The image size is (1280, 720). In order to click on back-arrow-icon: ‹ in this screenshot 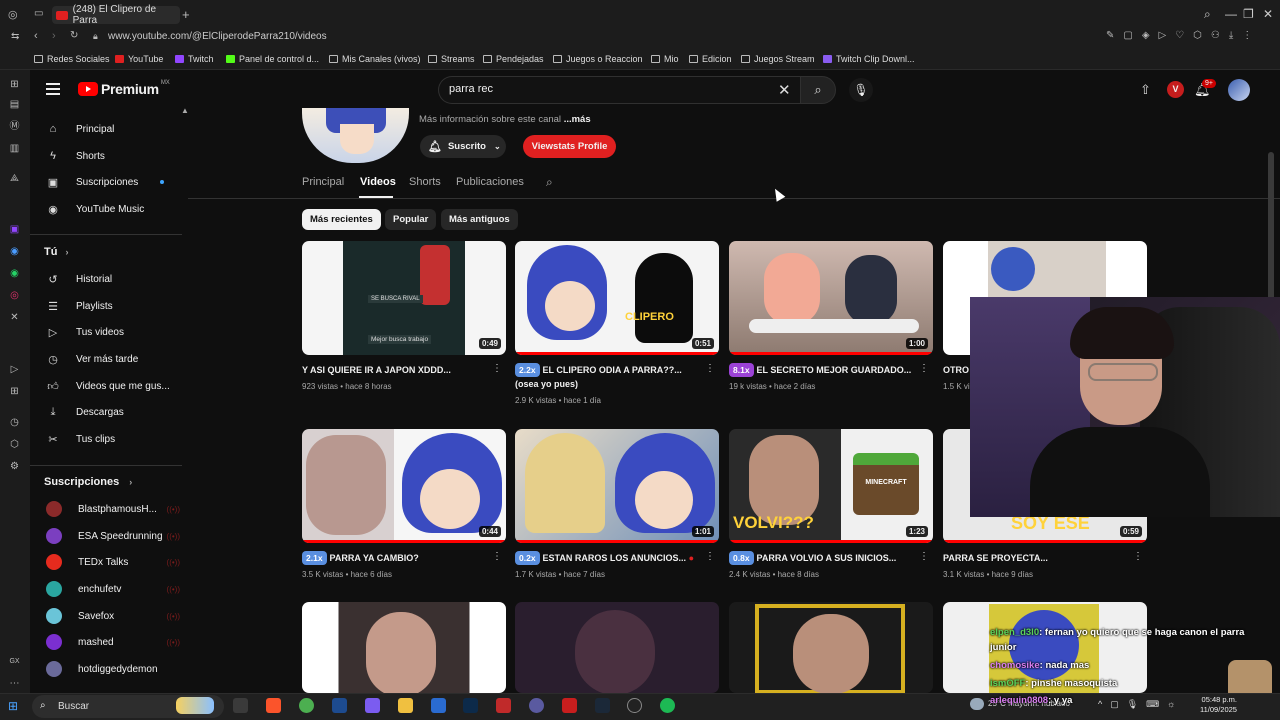, I will do `click(36, 36)`.